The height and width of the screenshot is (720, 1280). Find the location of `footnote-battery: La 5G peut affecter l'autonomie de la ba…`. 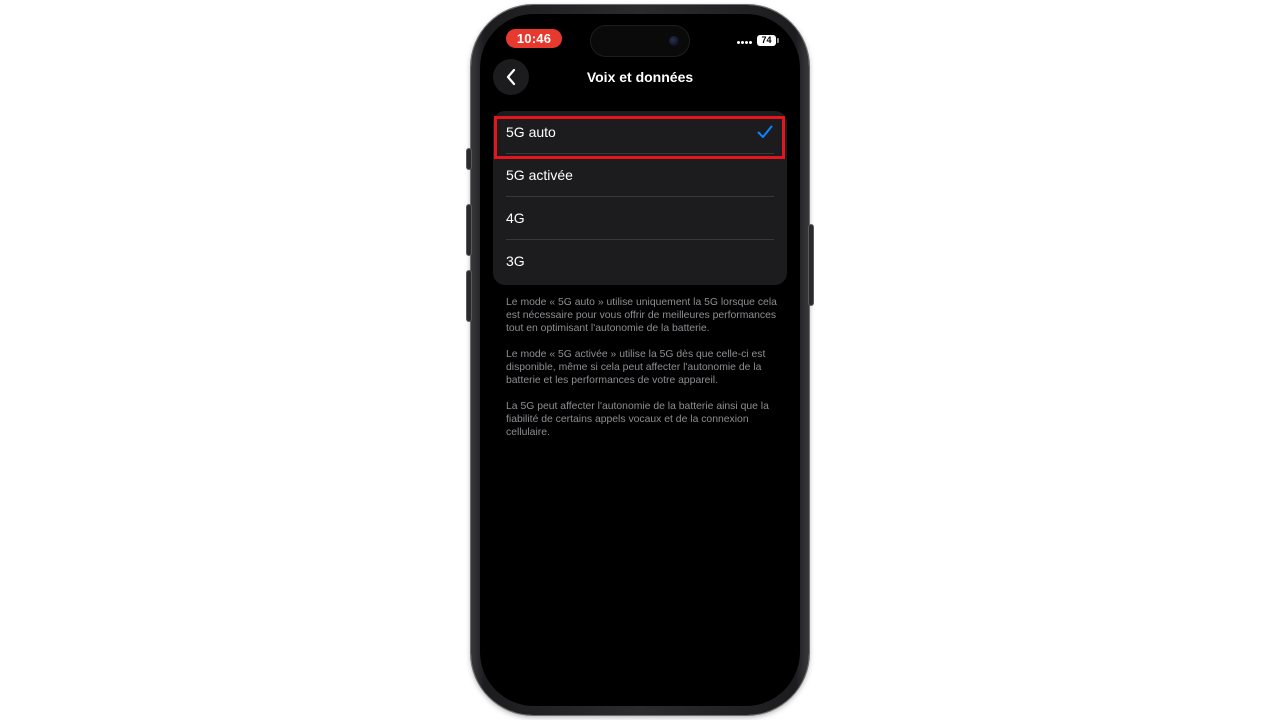

footnote-battery: La 5G peut affecter l'autonomie de la ba… is located at coordinates (637, 419).